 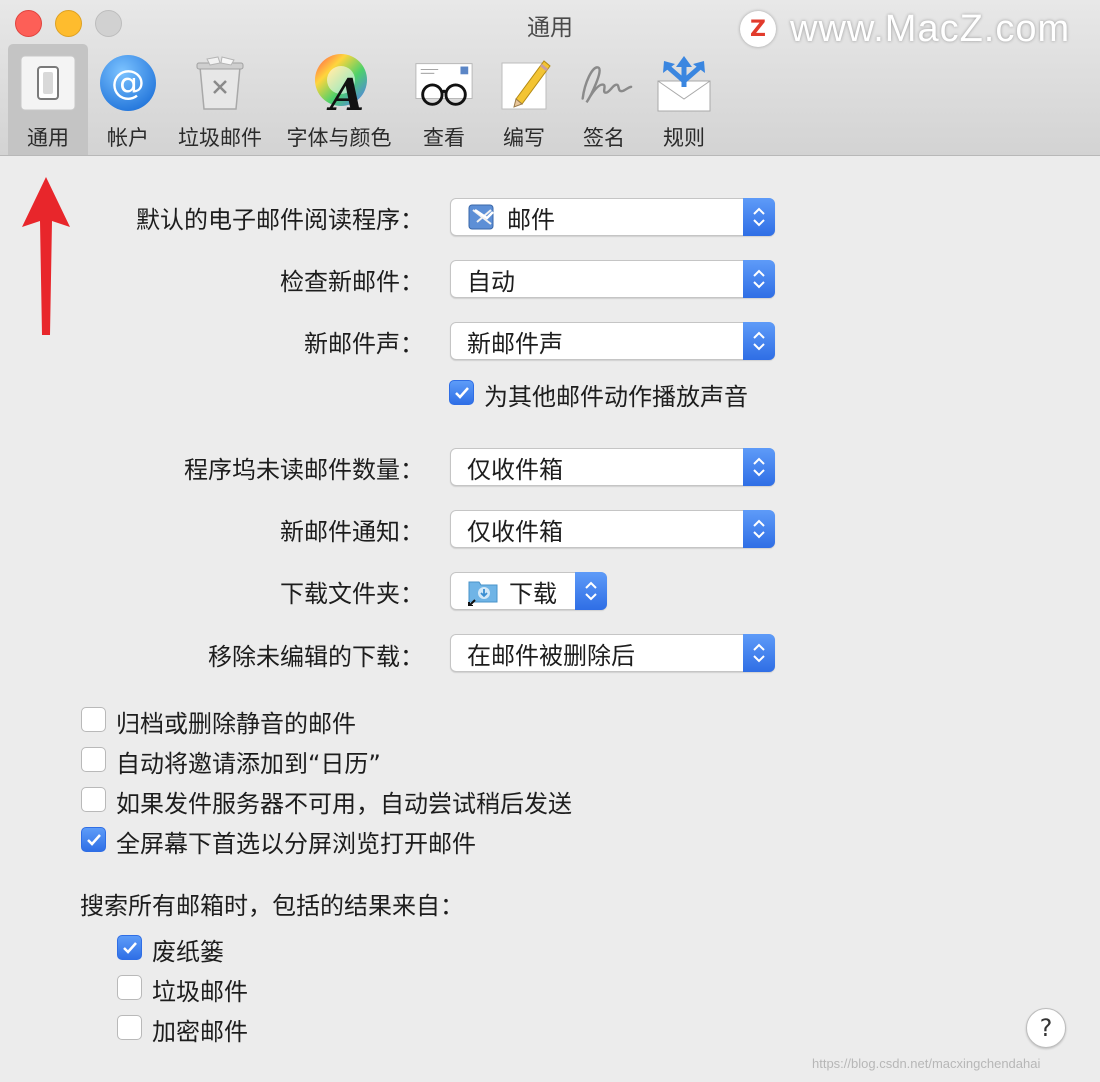 I want to click on tab-composing: 编写, so click(x=524, y=99).